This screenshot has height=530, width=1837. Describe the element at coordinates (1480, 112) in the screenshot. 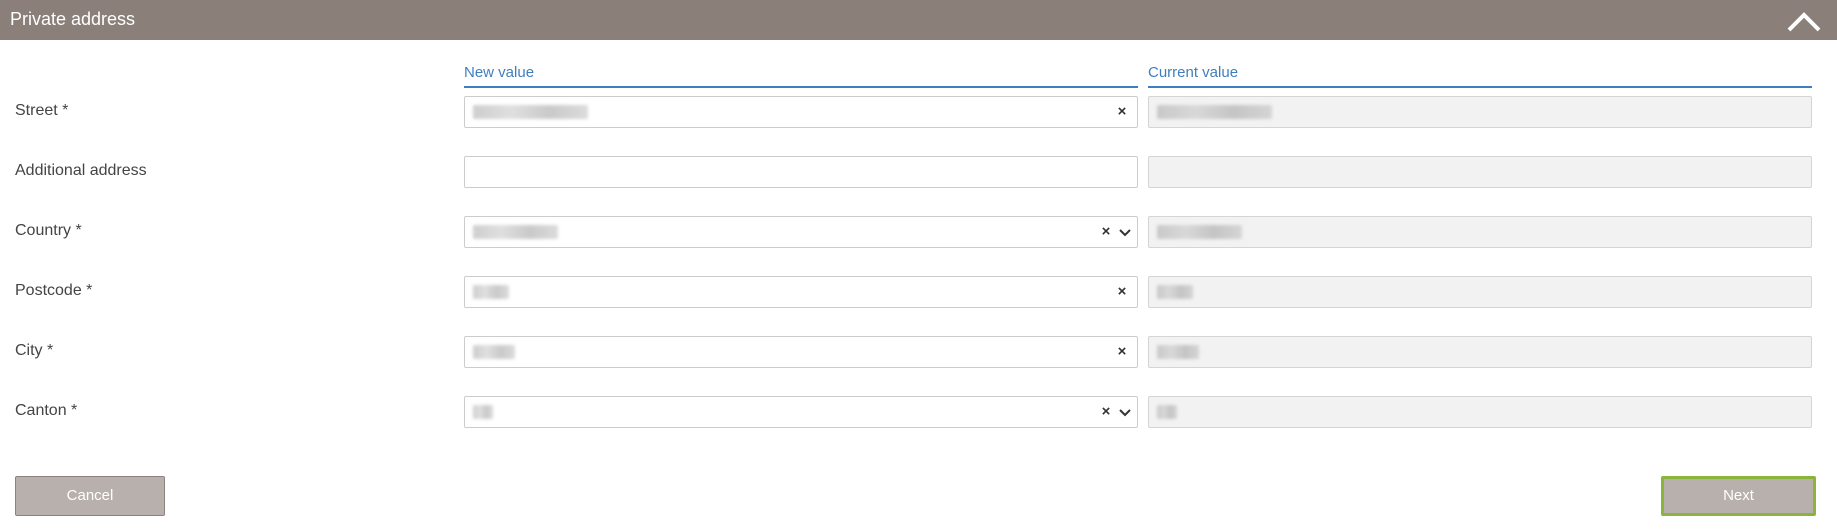

I see `street-current` at that location.